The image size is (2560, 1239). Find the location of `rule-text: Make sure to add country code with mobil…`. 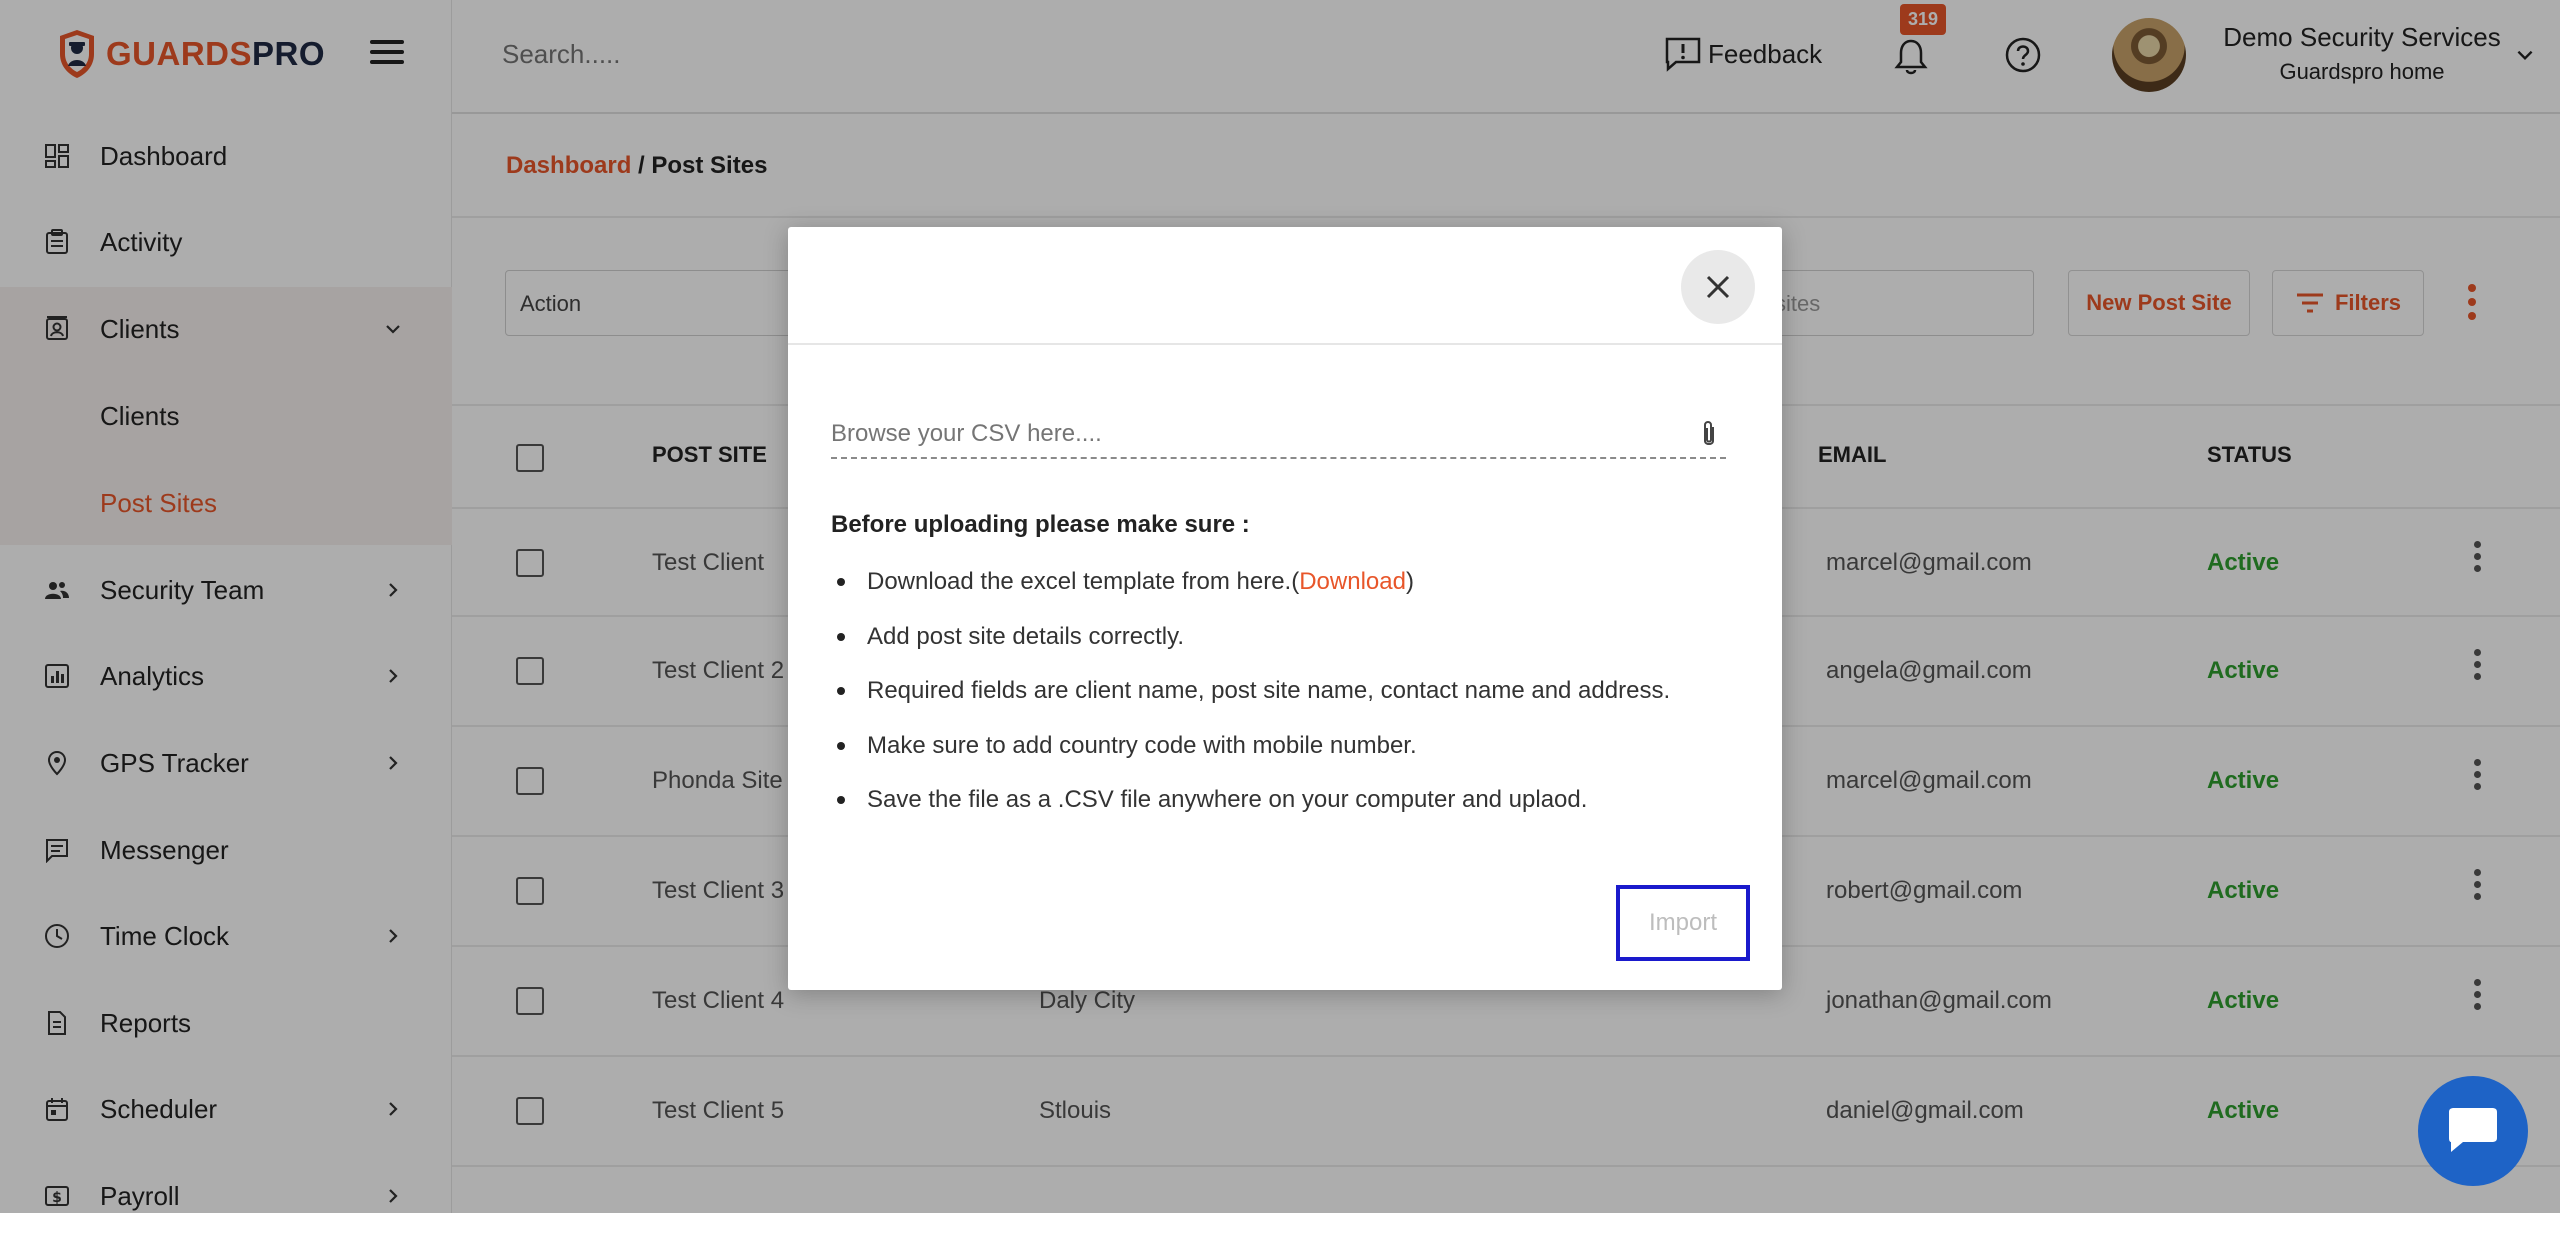

rule-text: Make sure to add country code with mobil… is located at coordinates (1142, 745).